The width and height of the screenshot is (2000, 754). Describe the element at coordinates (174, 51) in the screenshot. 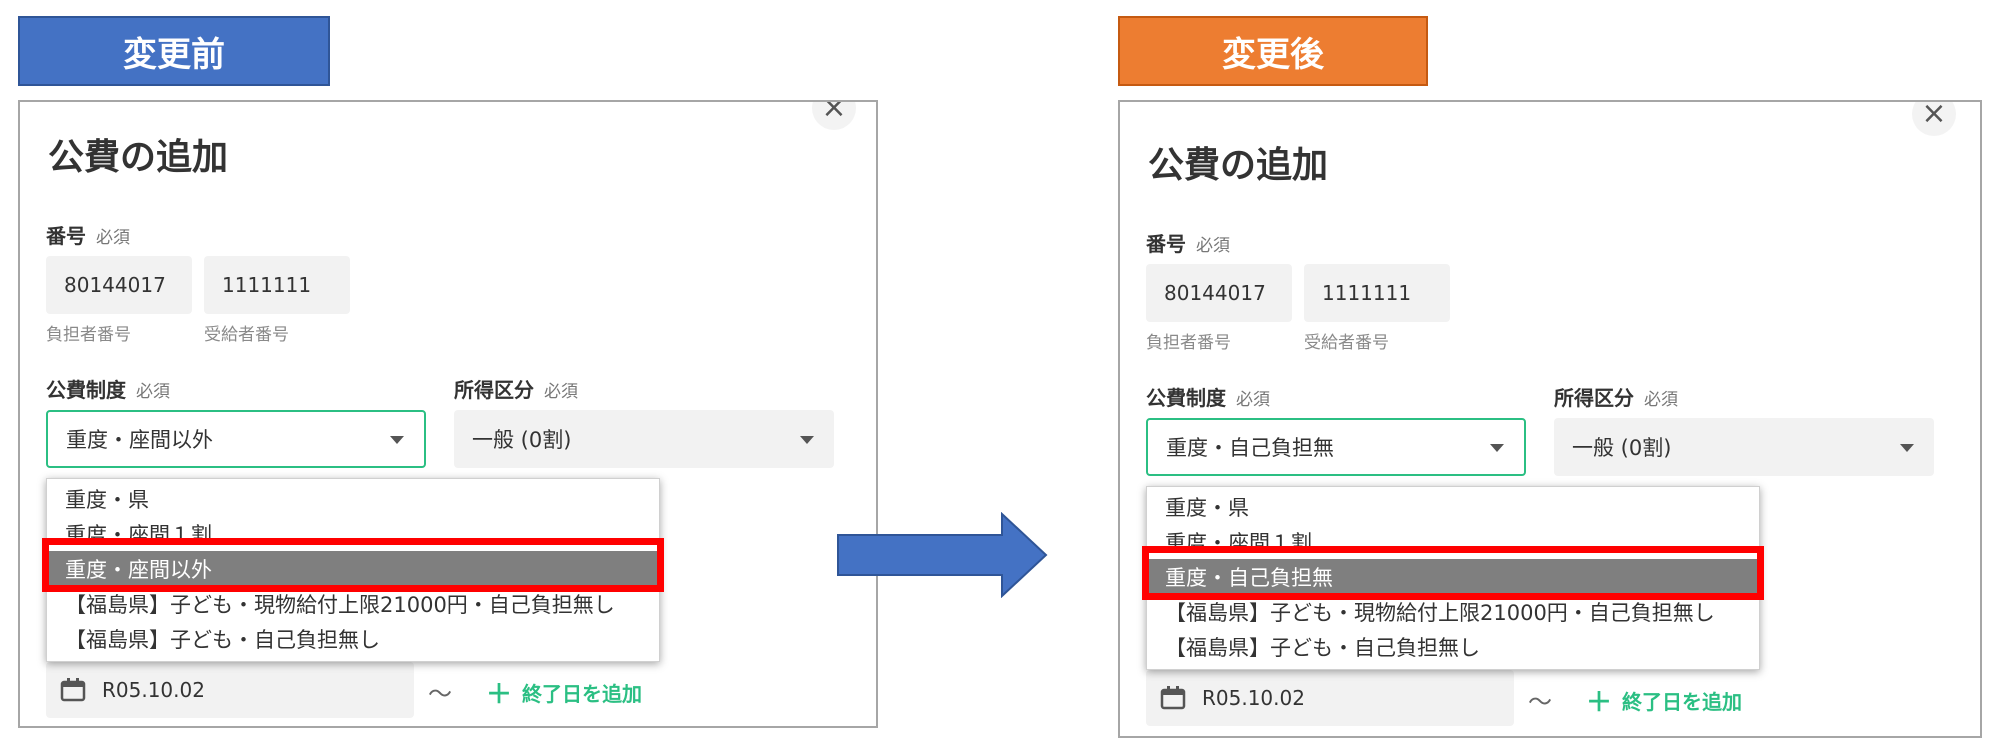

I see `before-banner: 変更前` at that location.